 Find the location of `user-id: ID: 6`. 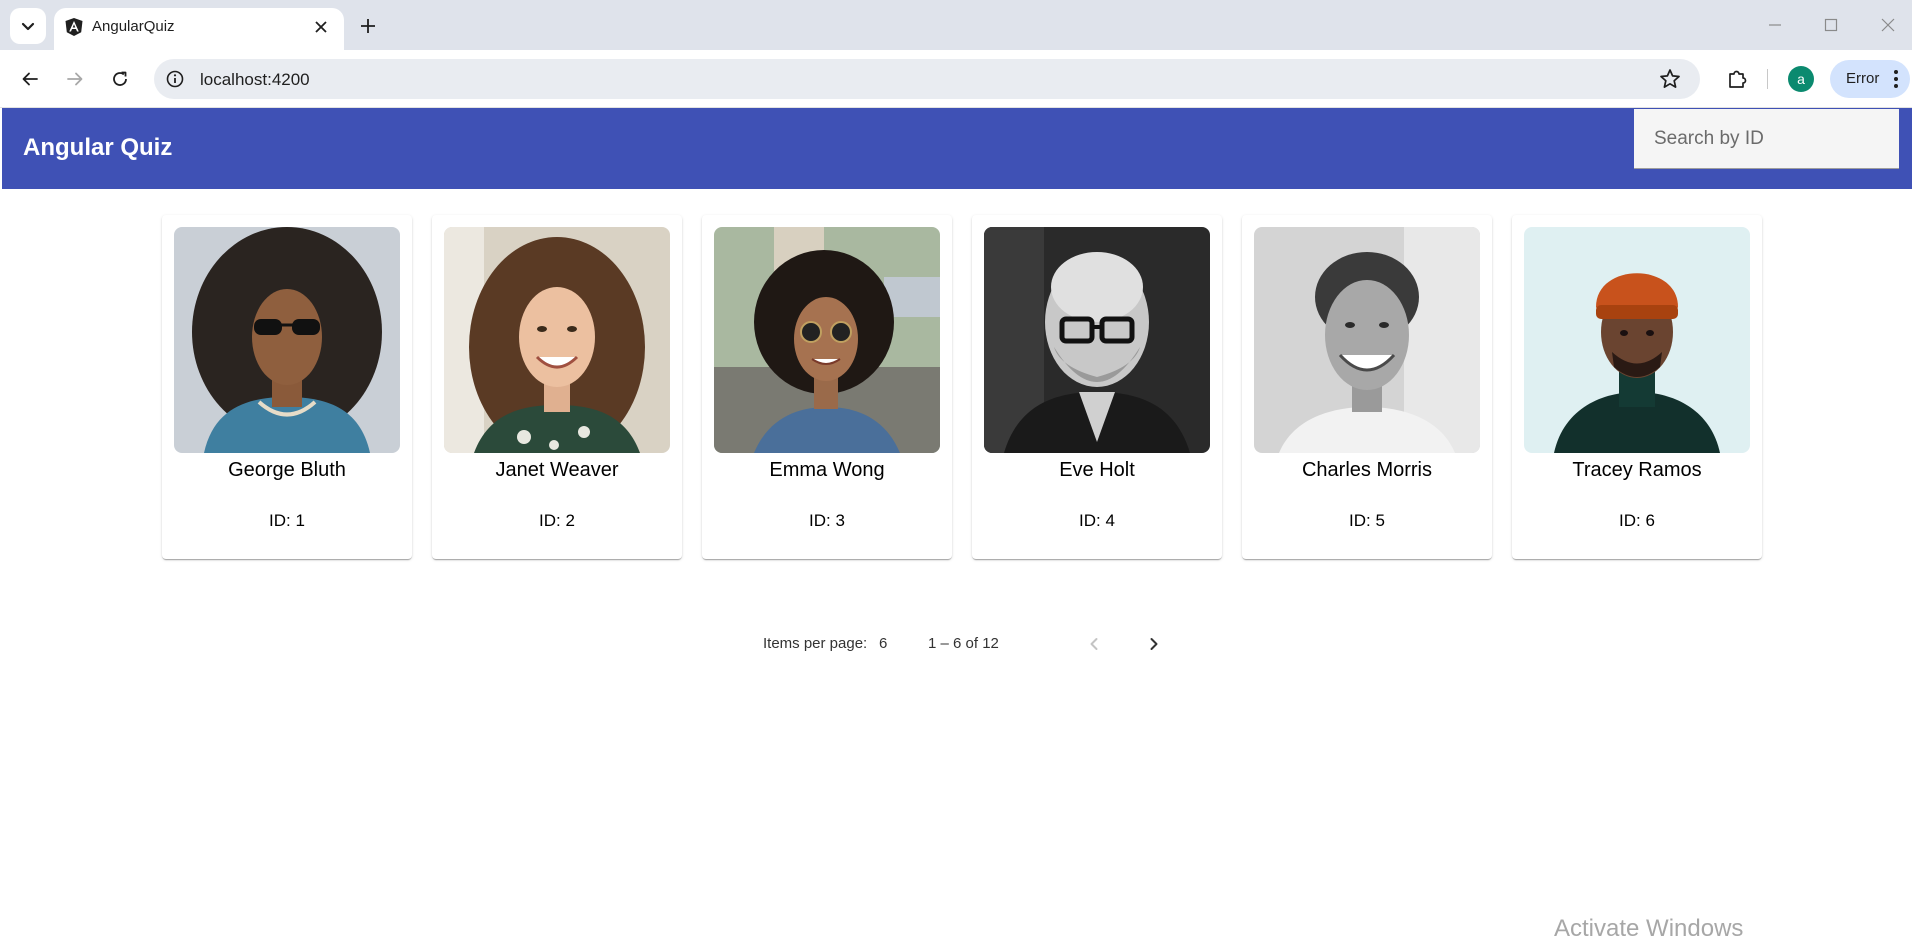

user-id: ID: 6 is located at coordinates (1637, 520).